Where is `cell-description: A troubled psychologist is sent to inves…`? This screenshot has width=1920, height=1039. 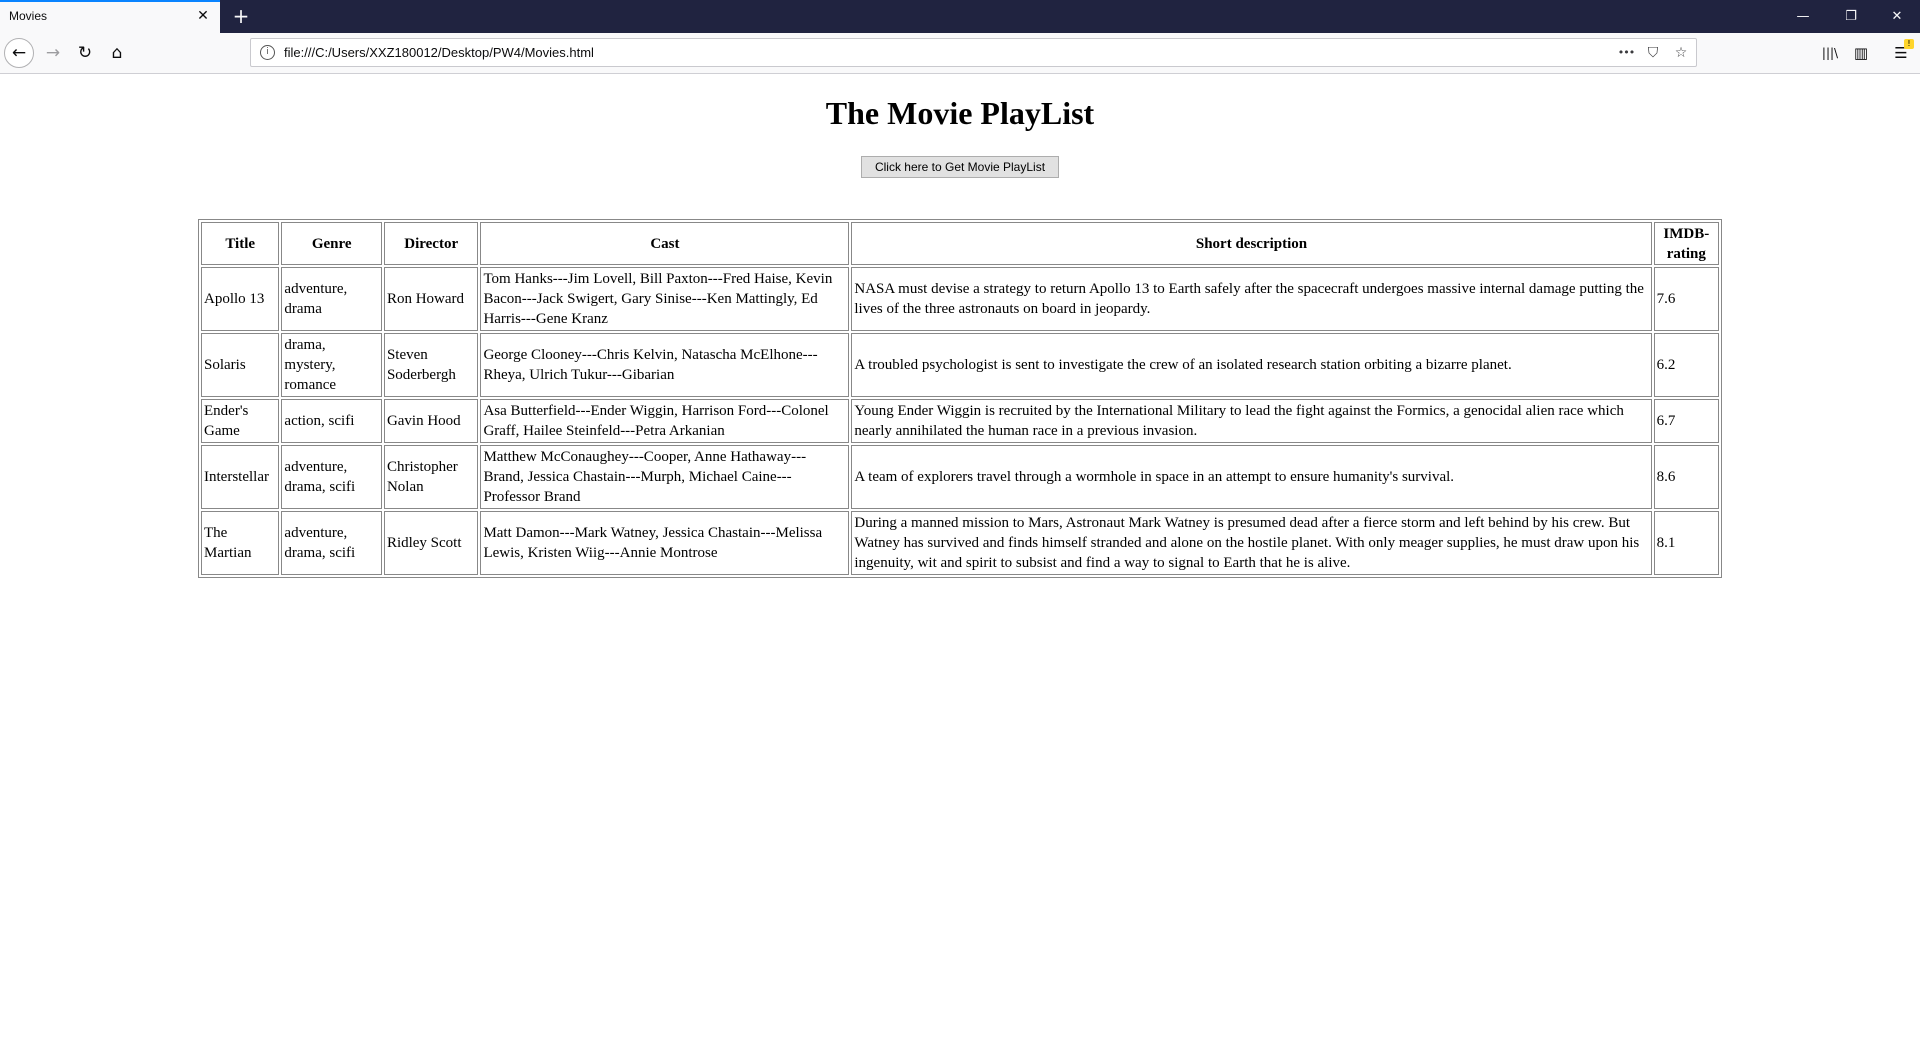 cell-description: A troubled psychologist is sent to inves… is located at coordinates (1251, 365).